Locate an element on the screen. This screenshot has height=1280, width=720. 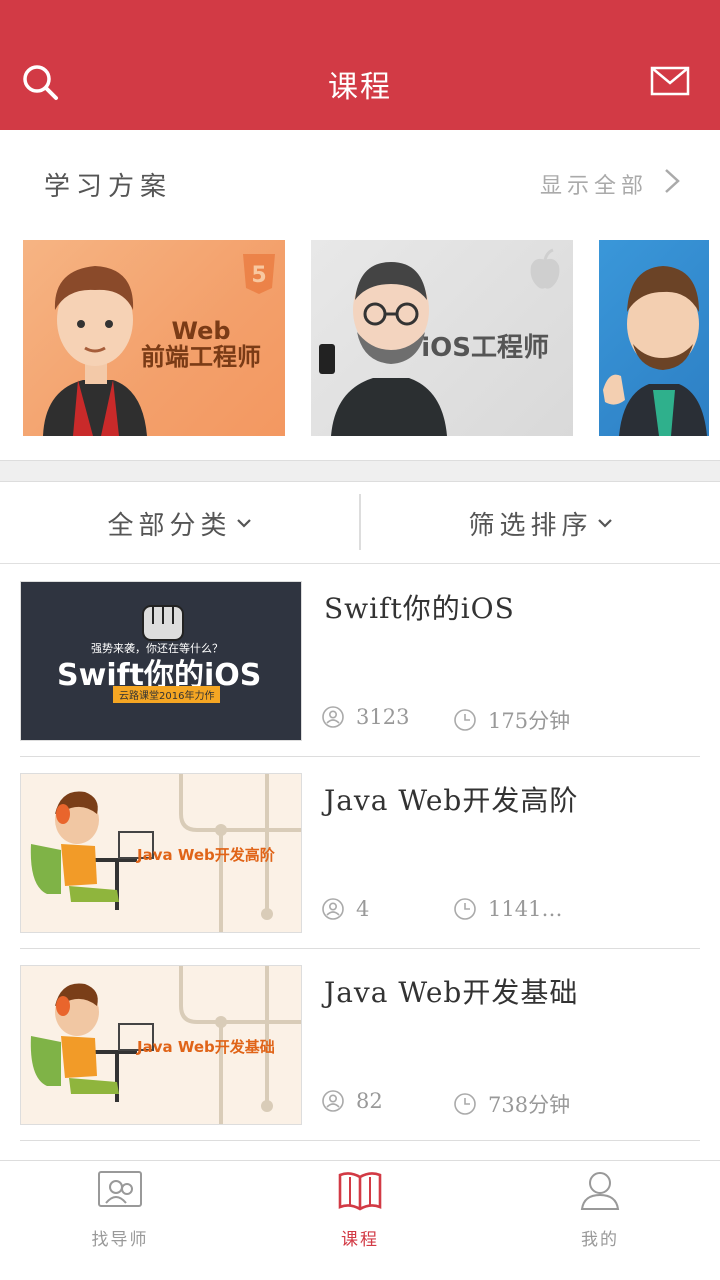
show-all-link: 显示全部 is located at coordinates (594, 184).